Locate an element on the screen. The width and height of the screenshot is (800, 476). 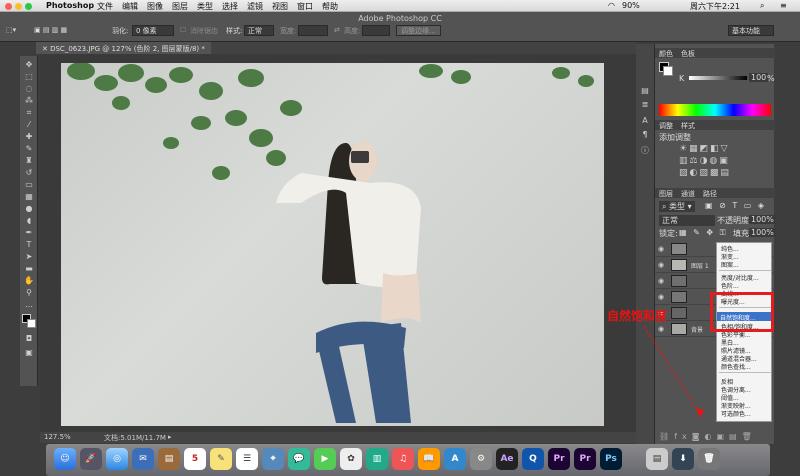
menu-edit: 编辑 is located at coordinates (130, 6).